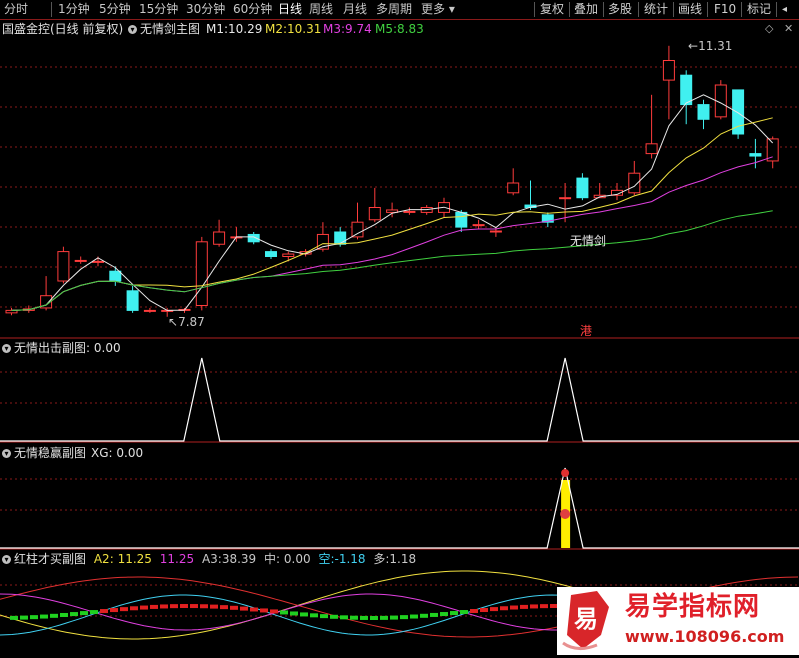 This screenshot has height=658, width=799. What do you see at coordinates (50, 559) in the screenshot?
I see `sub3-name: 红柱才买副图` at bounding box center [50, 559].